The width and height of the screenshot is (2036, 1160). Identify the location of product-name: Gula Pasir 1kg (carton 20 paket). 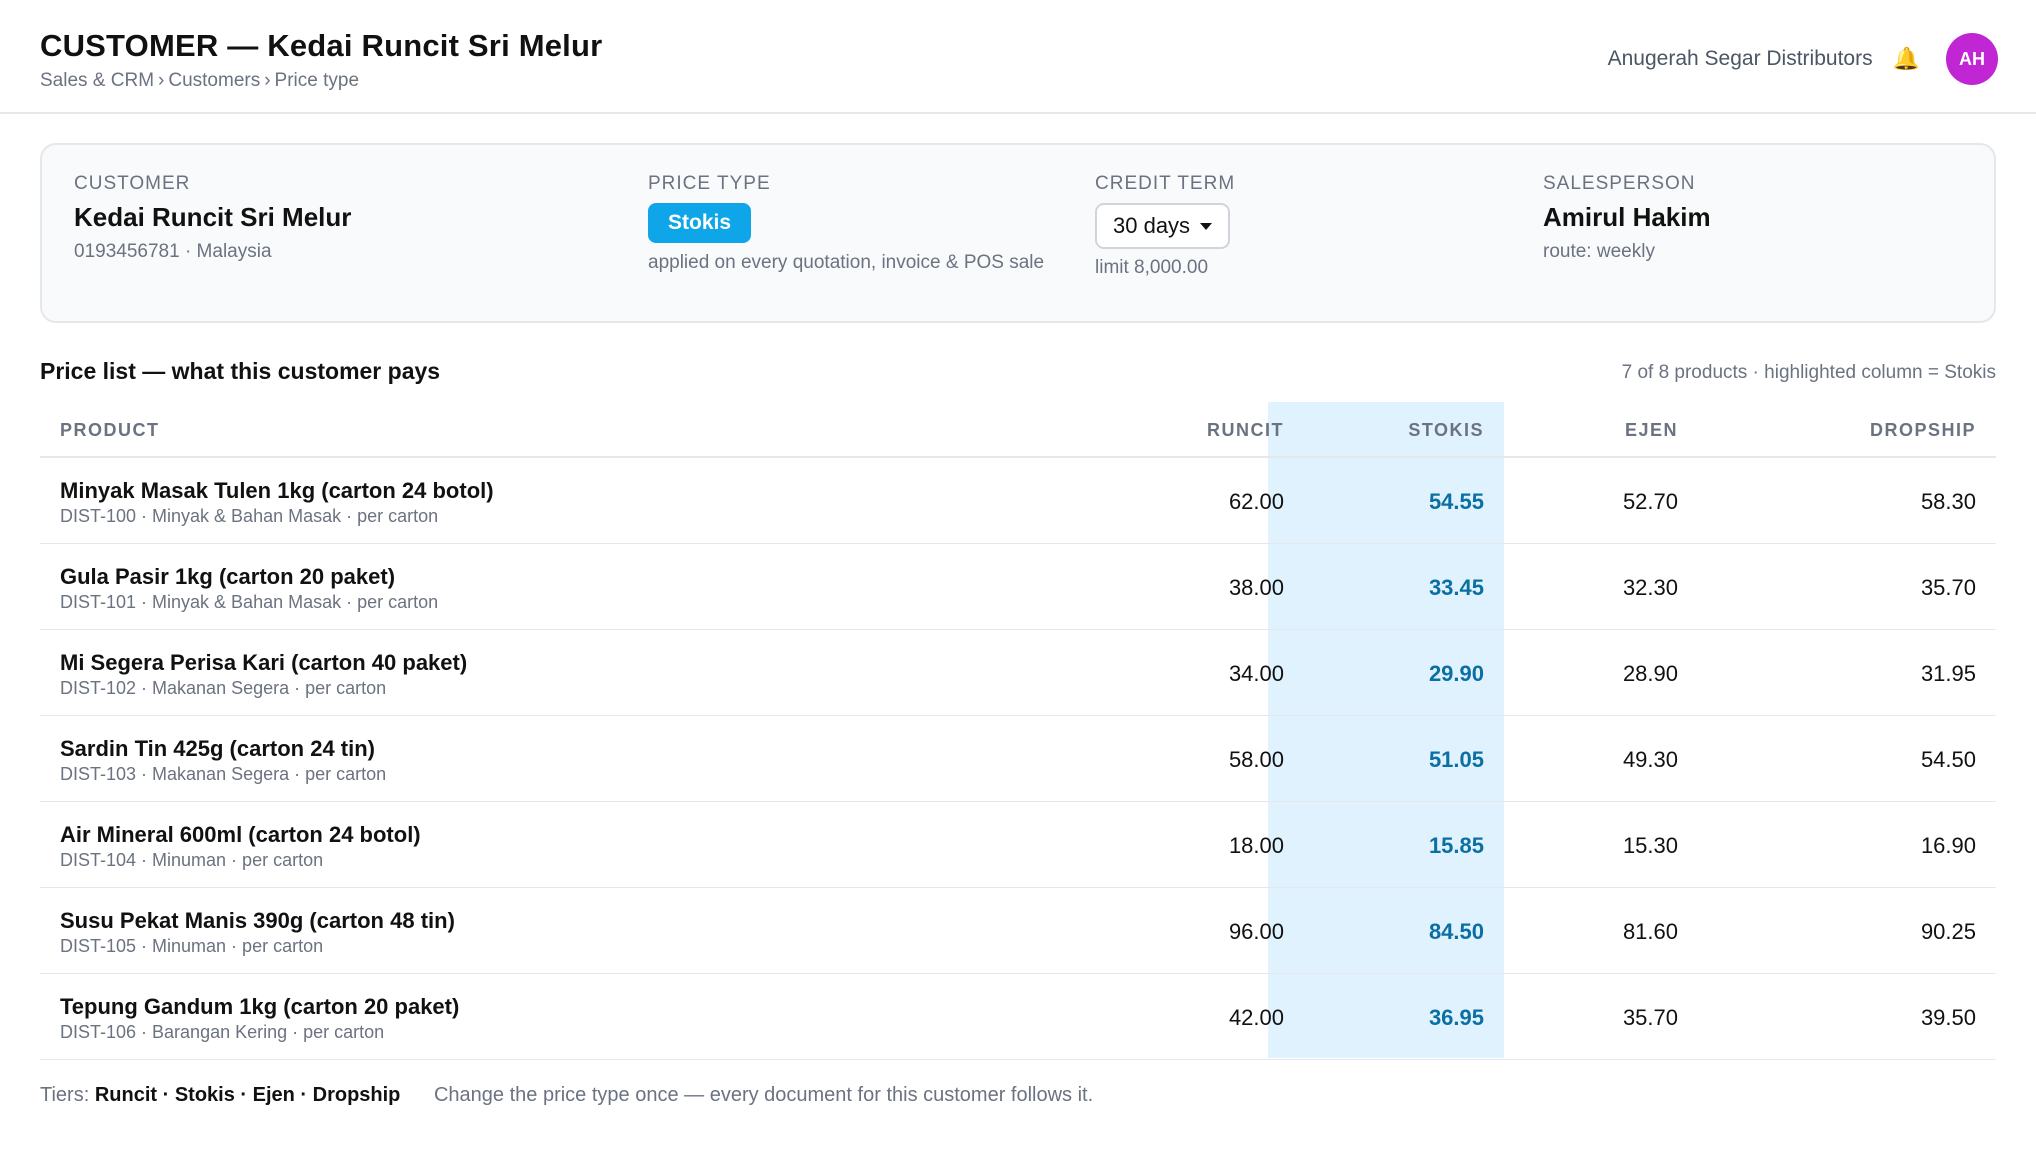
(228, 576).